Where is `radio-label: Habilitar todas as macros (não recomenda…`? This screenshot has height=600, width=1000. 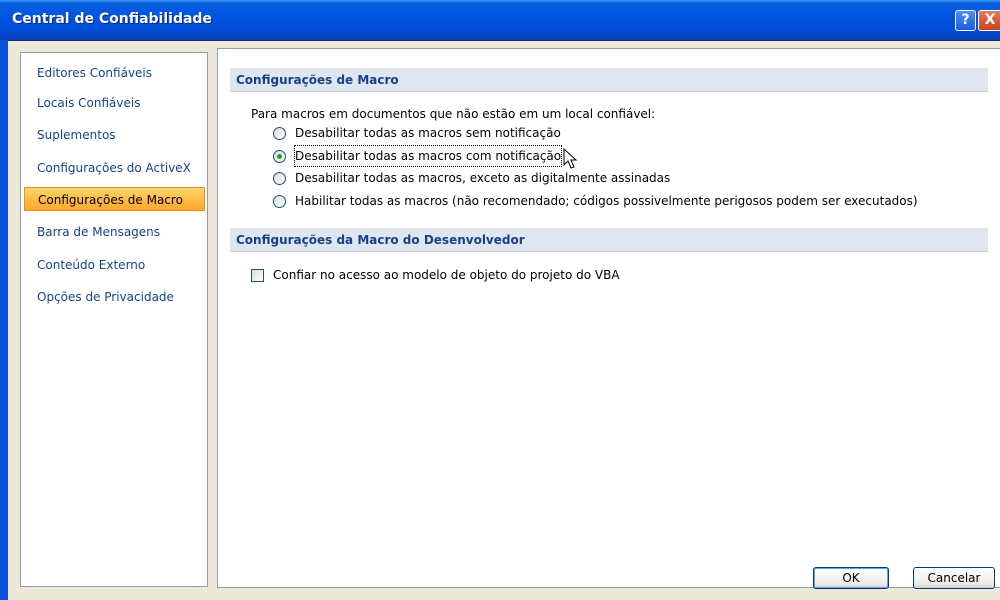 radio-label: Habilitar todas as macros (não recomenda… is located at coordinates (606, 201).